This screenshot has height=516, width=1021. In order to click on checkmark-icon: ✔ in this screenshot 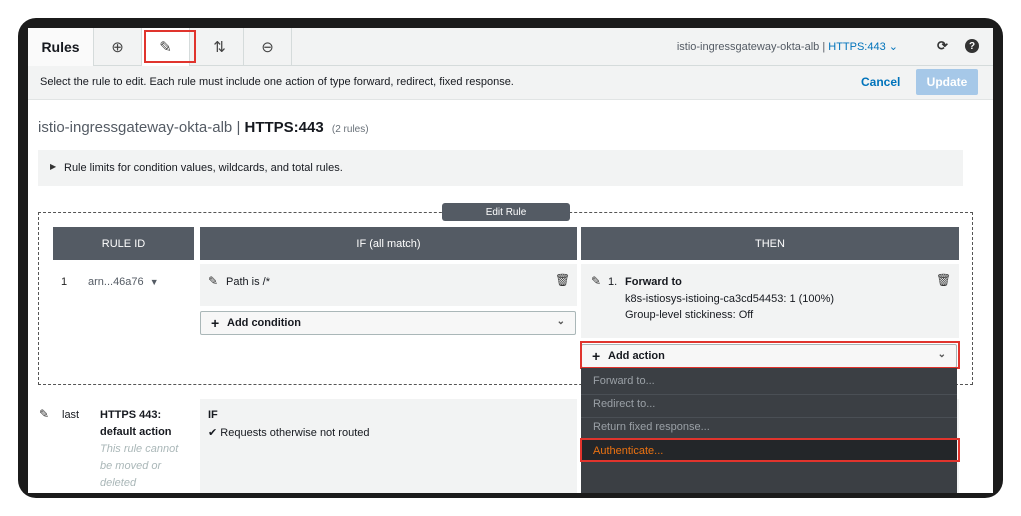, I will do `click(213, 433)`.